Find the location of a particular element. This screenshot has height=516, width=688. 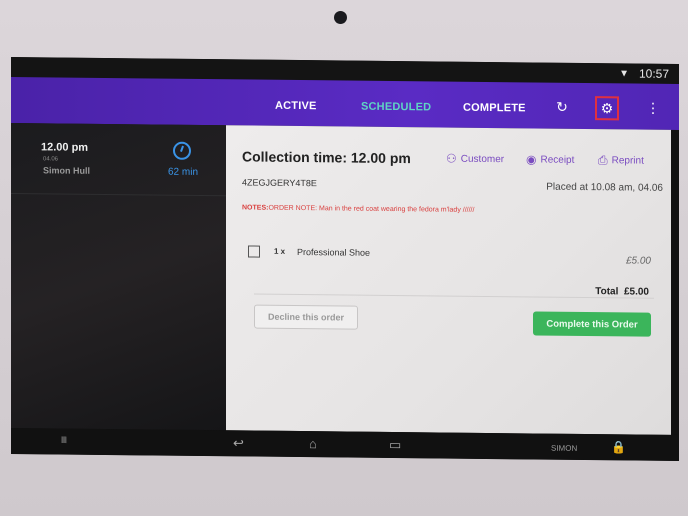

reprint-button: ⎙ Reprint is located at coordinates (621, 160).